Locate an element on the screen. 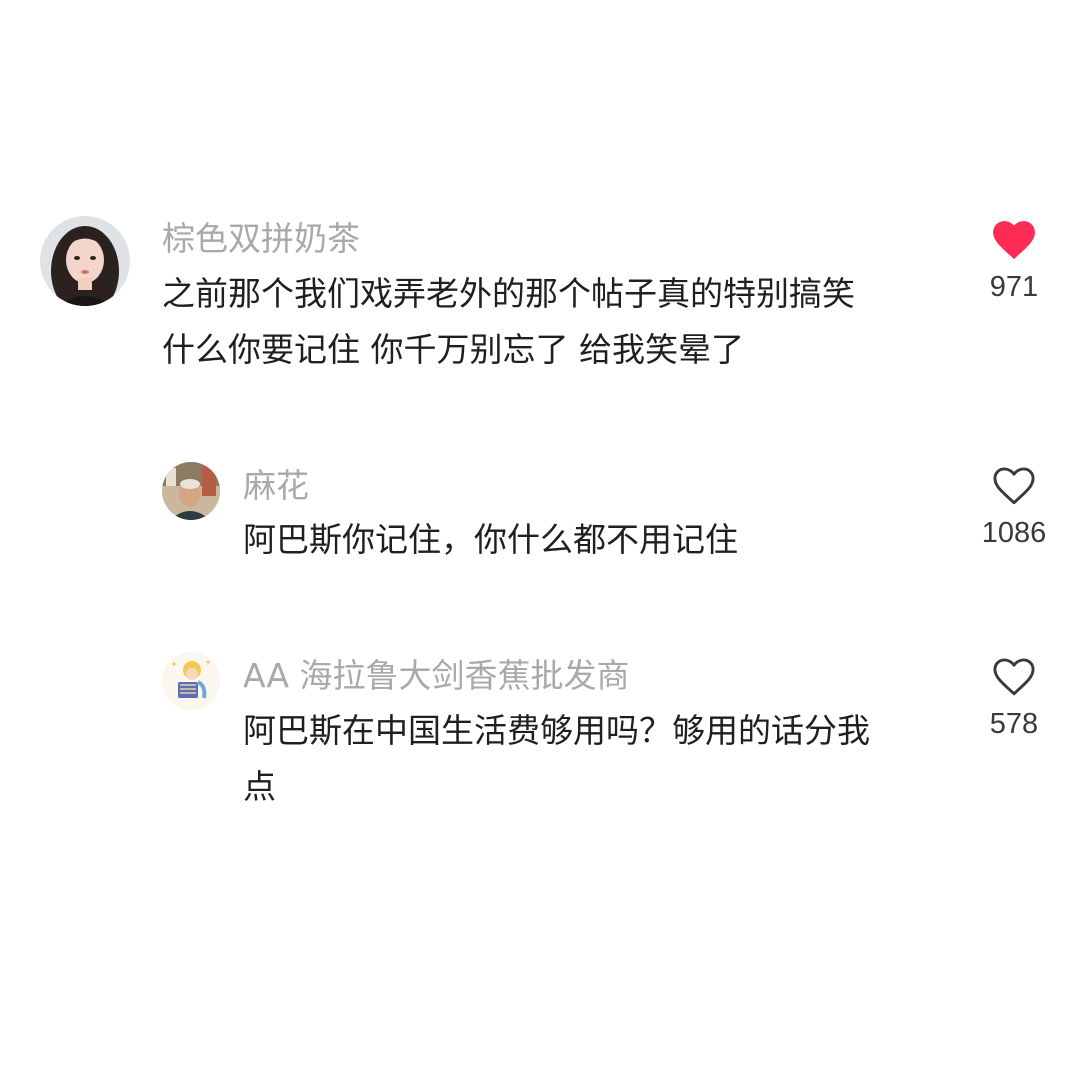 The height and width of the screenshot is (1080, 1080). like-count: 578 is located at coordinates (1014, 724).